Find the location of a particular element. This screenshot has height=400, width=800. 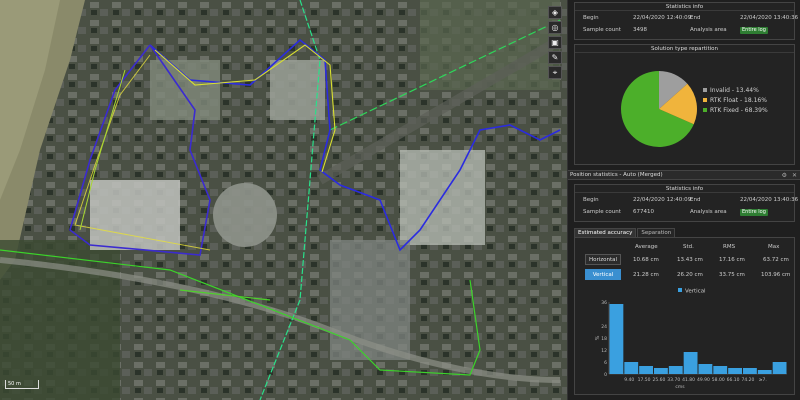

close-icon: ✕ is located at coordinates (794, 175).